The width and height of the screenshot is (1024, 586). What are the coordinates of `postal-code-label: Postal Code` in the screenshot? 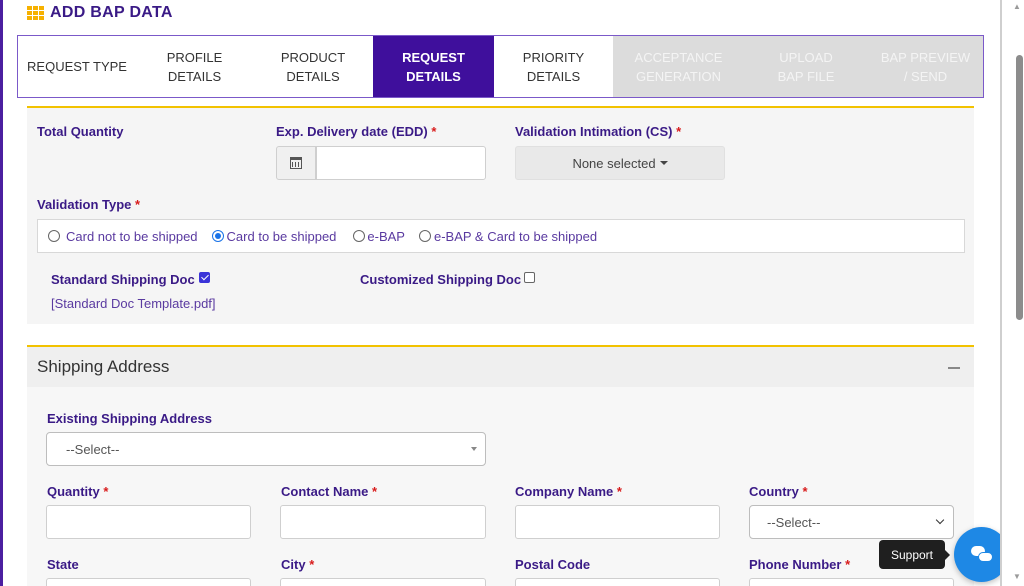 It's located at (553, 564).